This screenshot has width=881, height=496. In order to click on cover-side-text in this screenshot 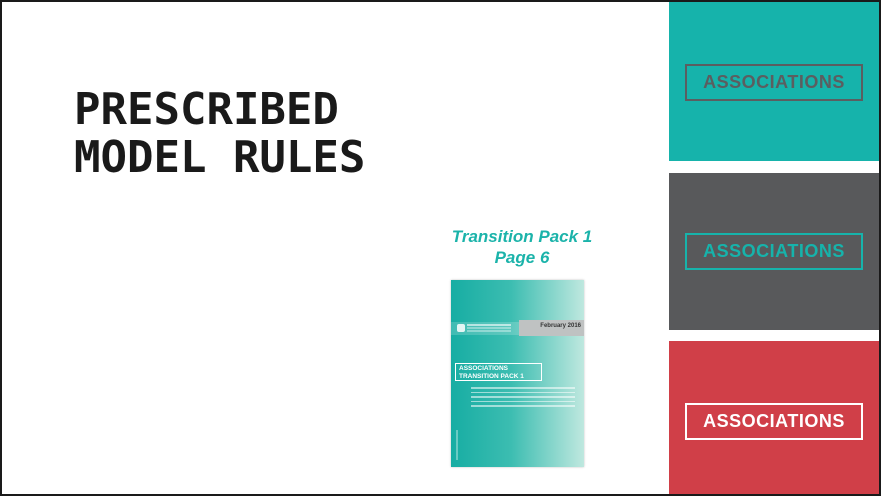, I will do `click(457, 445)`.